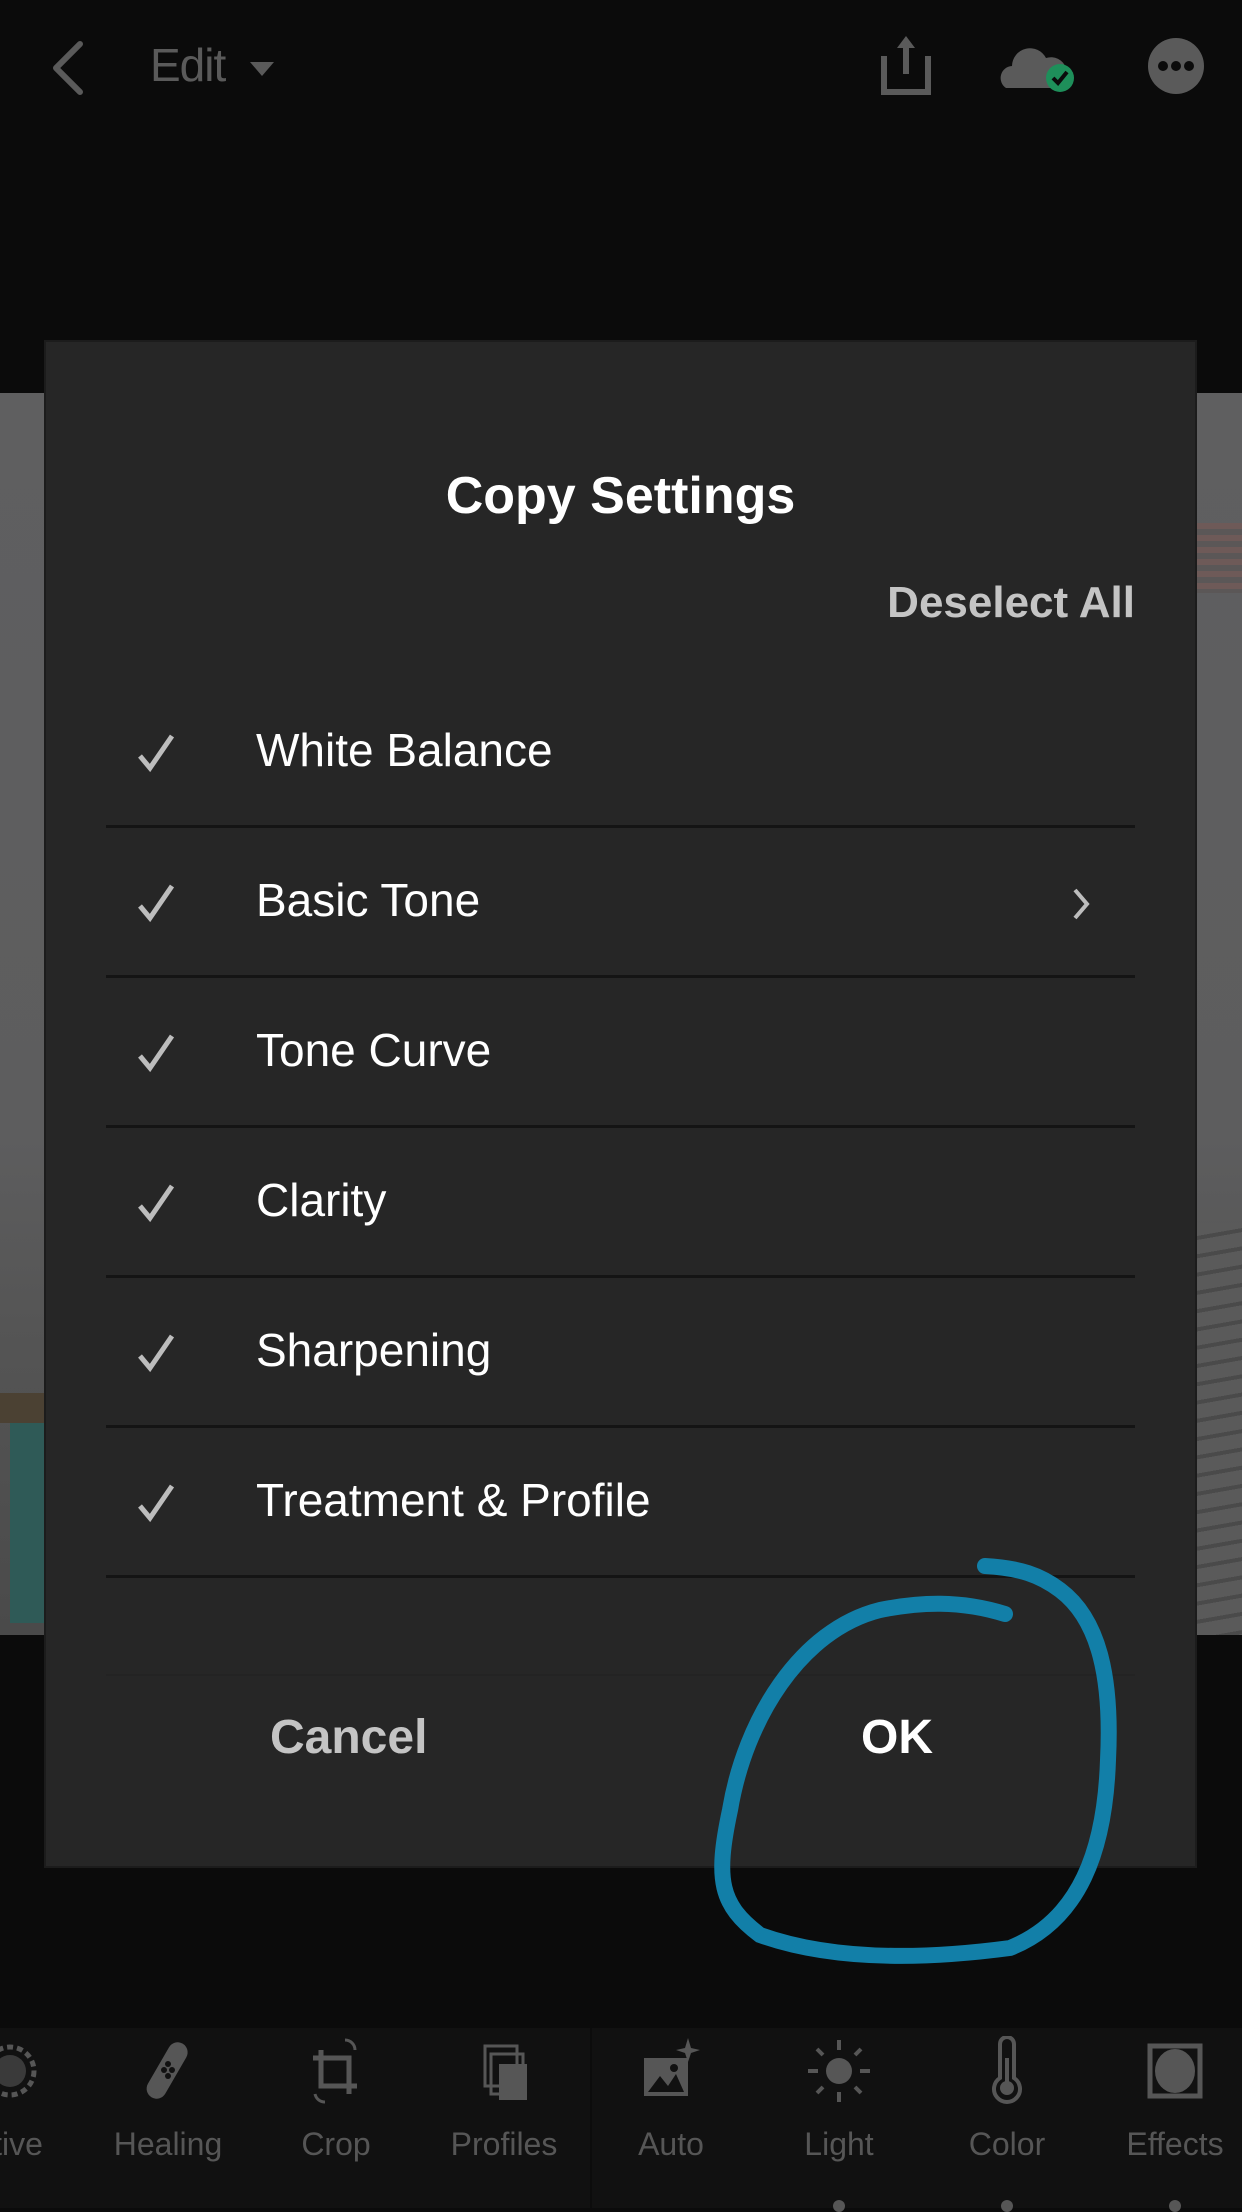  Describe the element at coordinates (671, 2144) in the screenshot. I see `tool-label: Auto` at that location.